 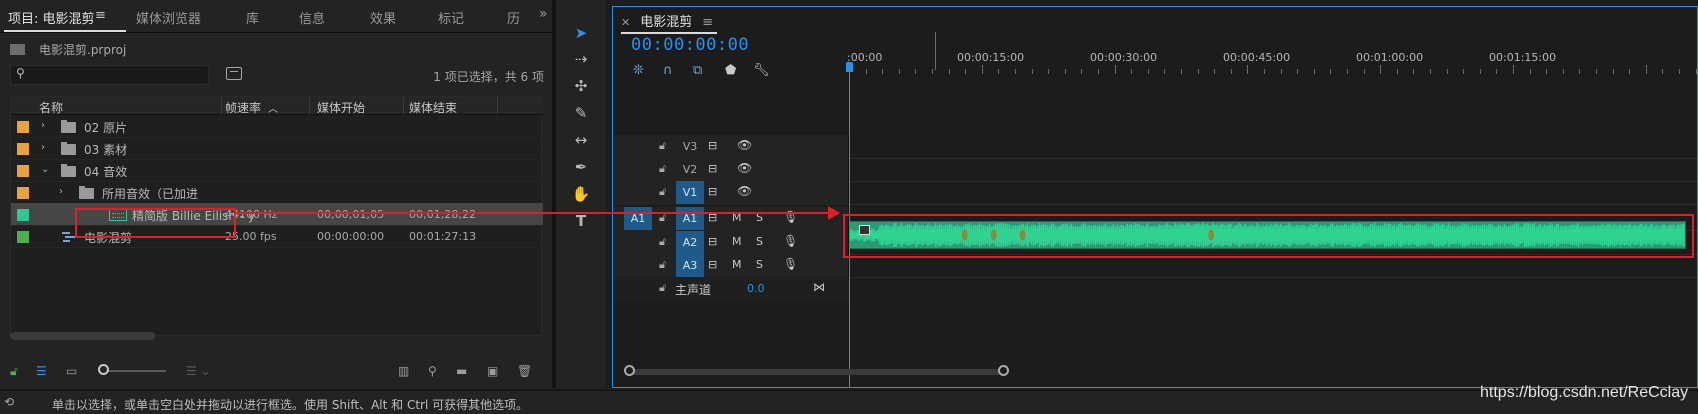 What do you see at coordinates (1003, 370) in the screenshot?
I see `scroll-end-handle` at bounding box center [1003, 370].